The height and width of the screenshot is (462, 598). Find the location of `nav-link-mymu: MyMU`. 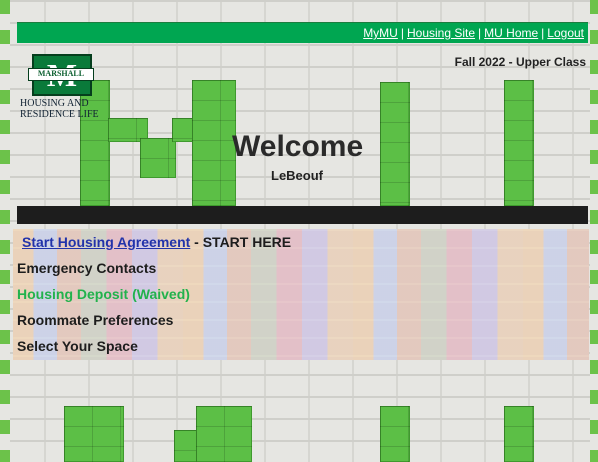

nav-link-mymu: MyMU is located at coordinates (380, 33).